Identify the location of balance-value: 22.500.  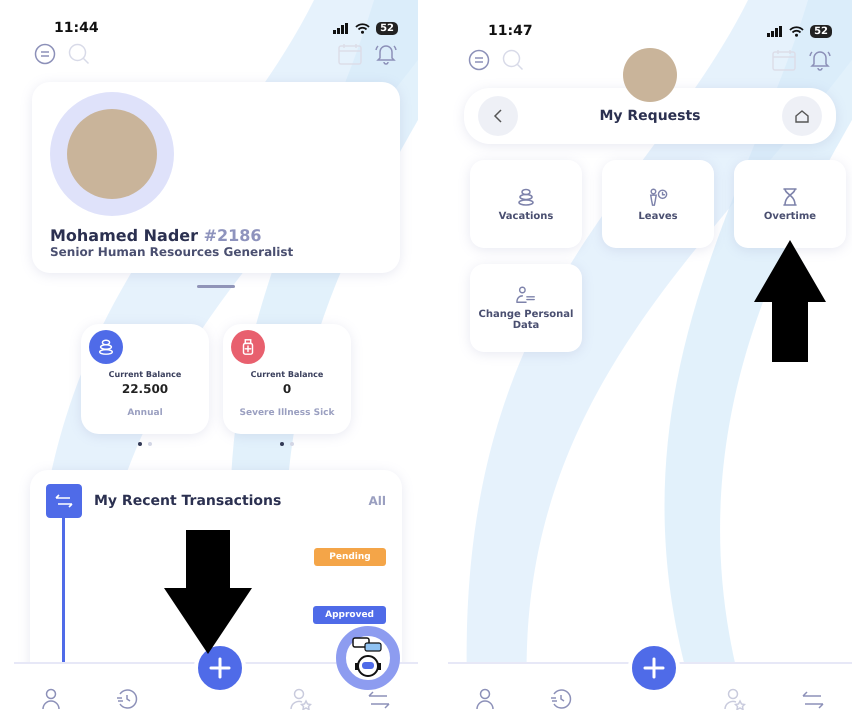
(145, 389).